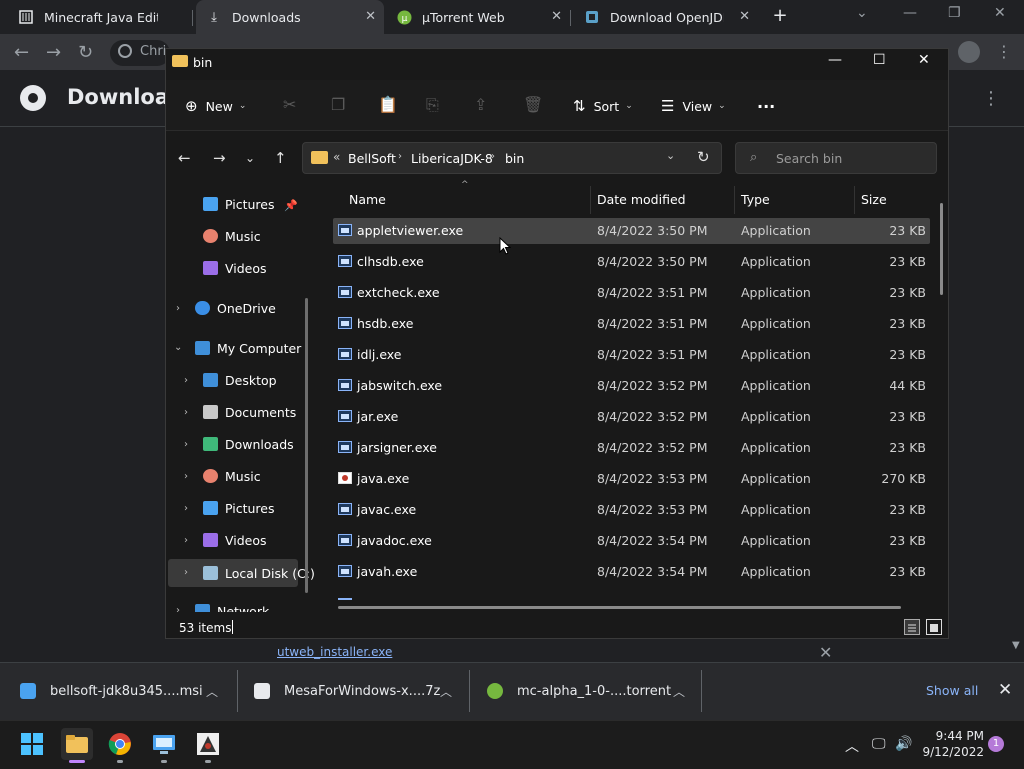 This screenshot has width=1024, height=769. I want to click on recent-locations-icon: ⌄, so click(250, 158).